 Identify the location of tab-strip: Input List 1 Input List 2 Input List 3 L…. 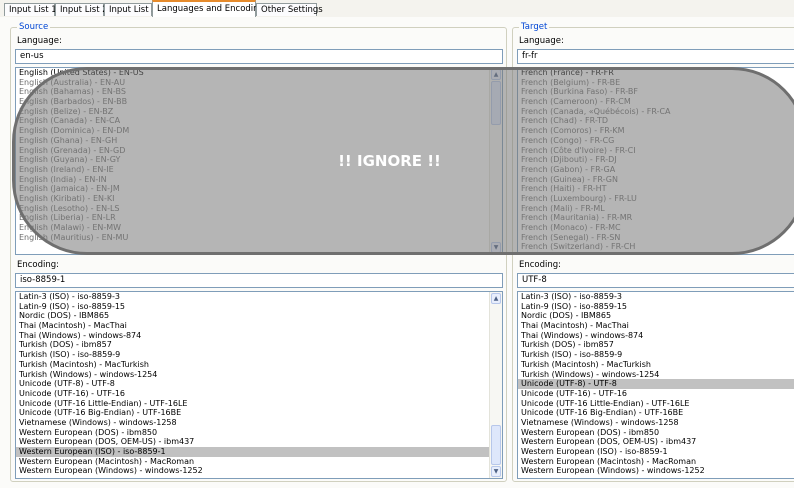
(397, 9).